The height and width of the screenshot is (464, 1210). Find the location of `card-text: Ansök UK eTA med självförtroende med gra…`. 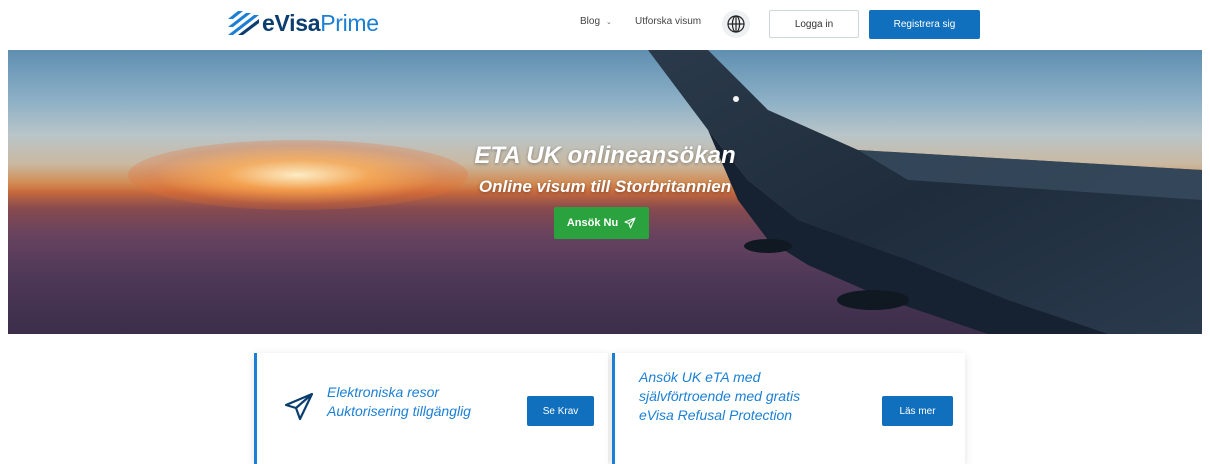

card-text: Ansök UK eTA med självförtroende med gra… is located at coordinates (720, 396).